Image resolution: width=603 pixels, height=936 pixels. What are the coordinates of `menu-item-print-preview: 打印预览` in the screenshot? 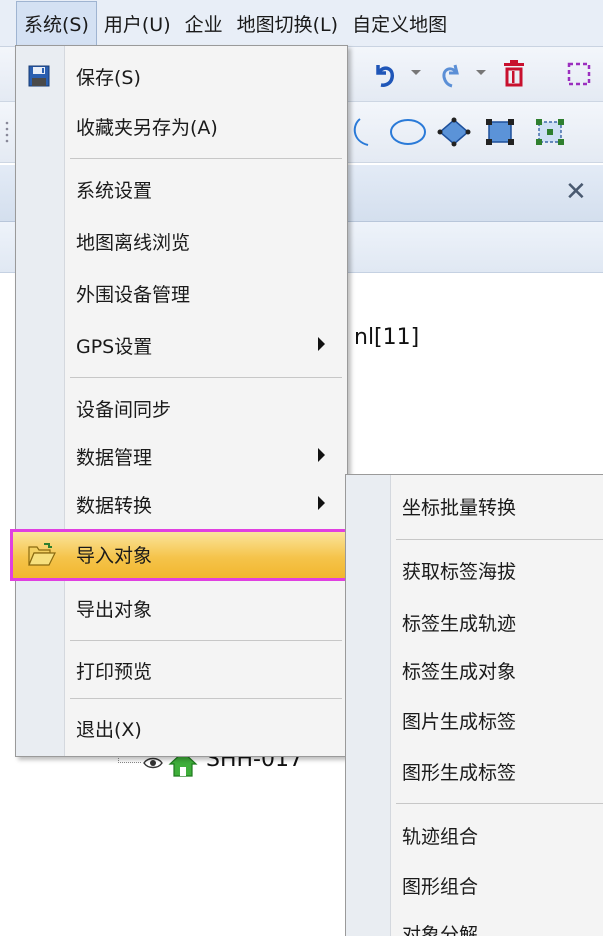 It's located at (181, 670).